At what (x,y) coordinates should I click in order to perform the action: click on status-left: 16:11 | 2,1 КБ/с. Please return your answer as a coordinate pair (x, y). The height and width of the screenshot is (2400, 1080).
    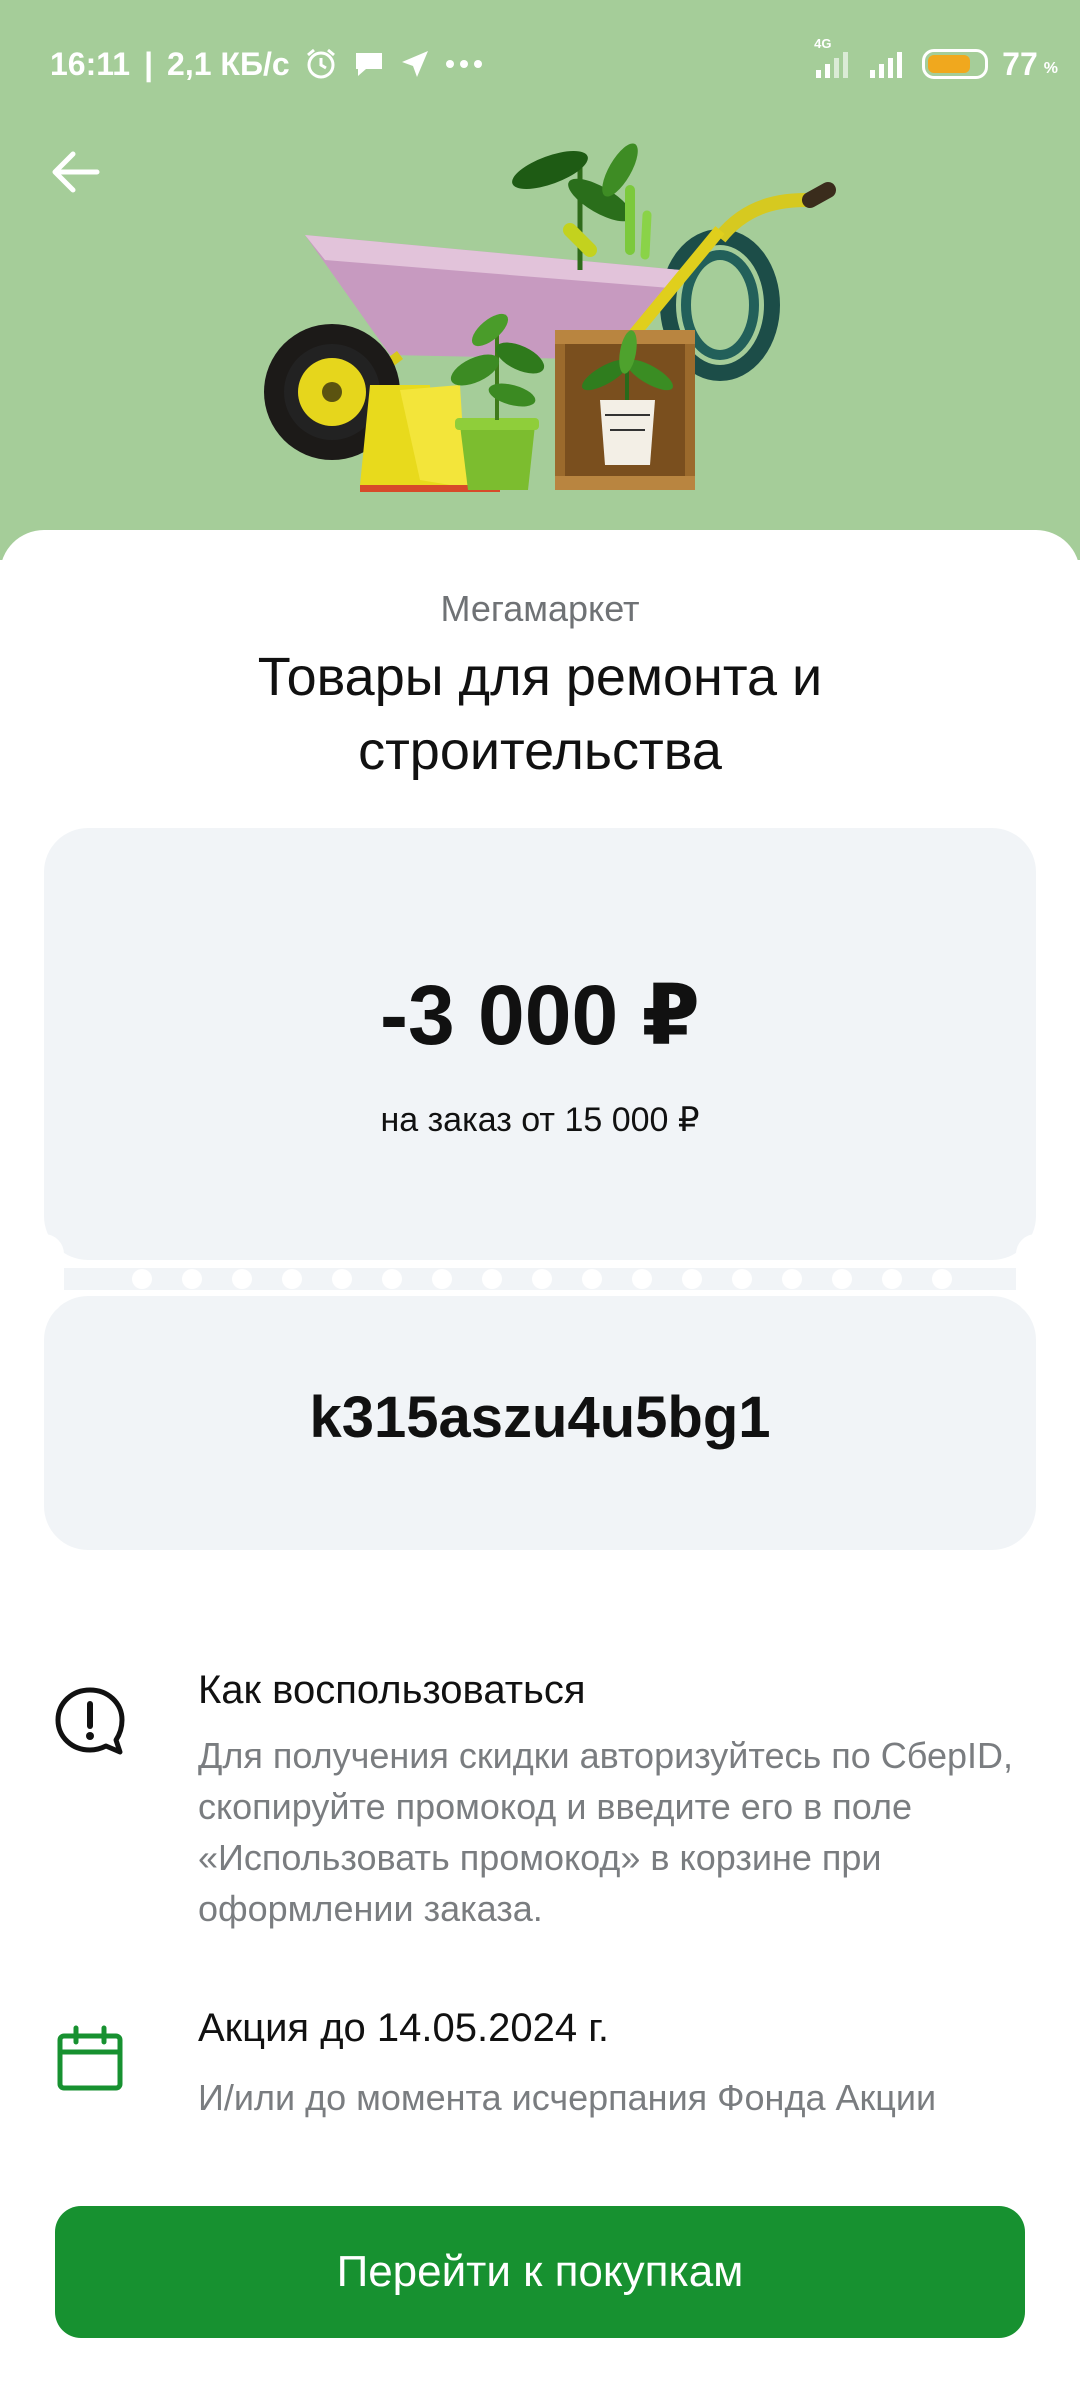
    Looking at the image, I should click on (267, 64).